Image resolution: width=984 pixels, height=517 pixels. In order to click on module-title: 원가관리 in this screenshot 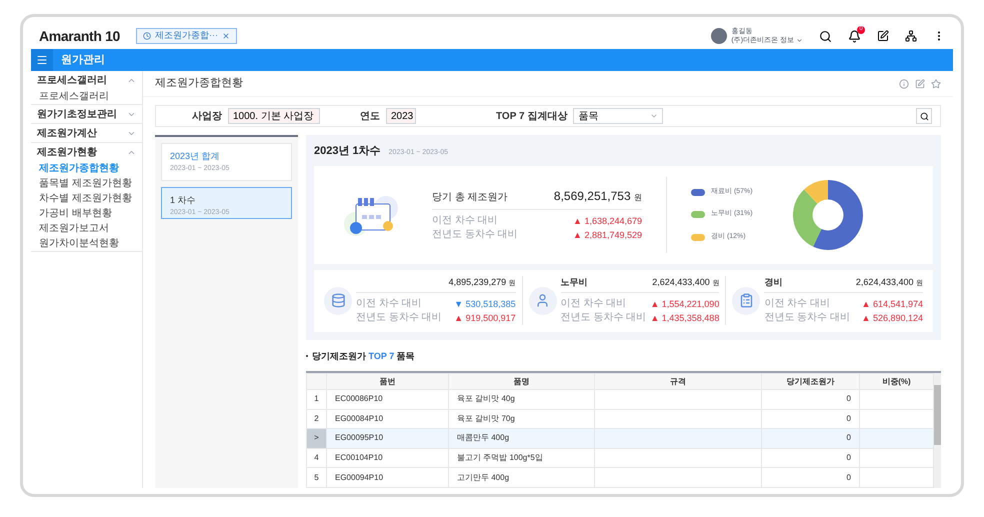, I will do `click(83, 60)`.